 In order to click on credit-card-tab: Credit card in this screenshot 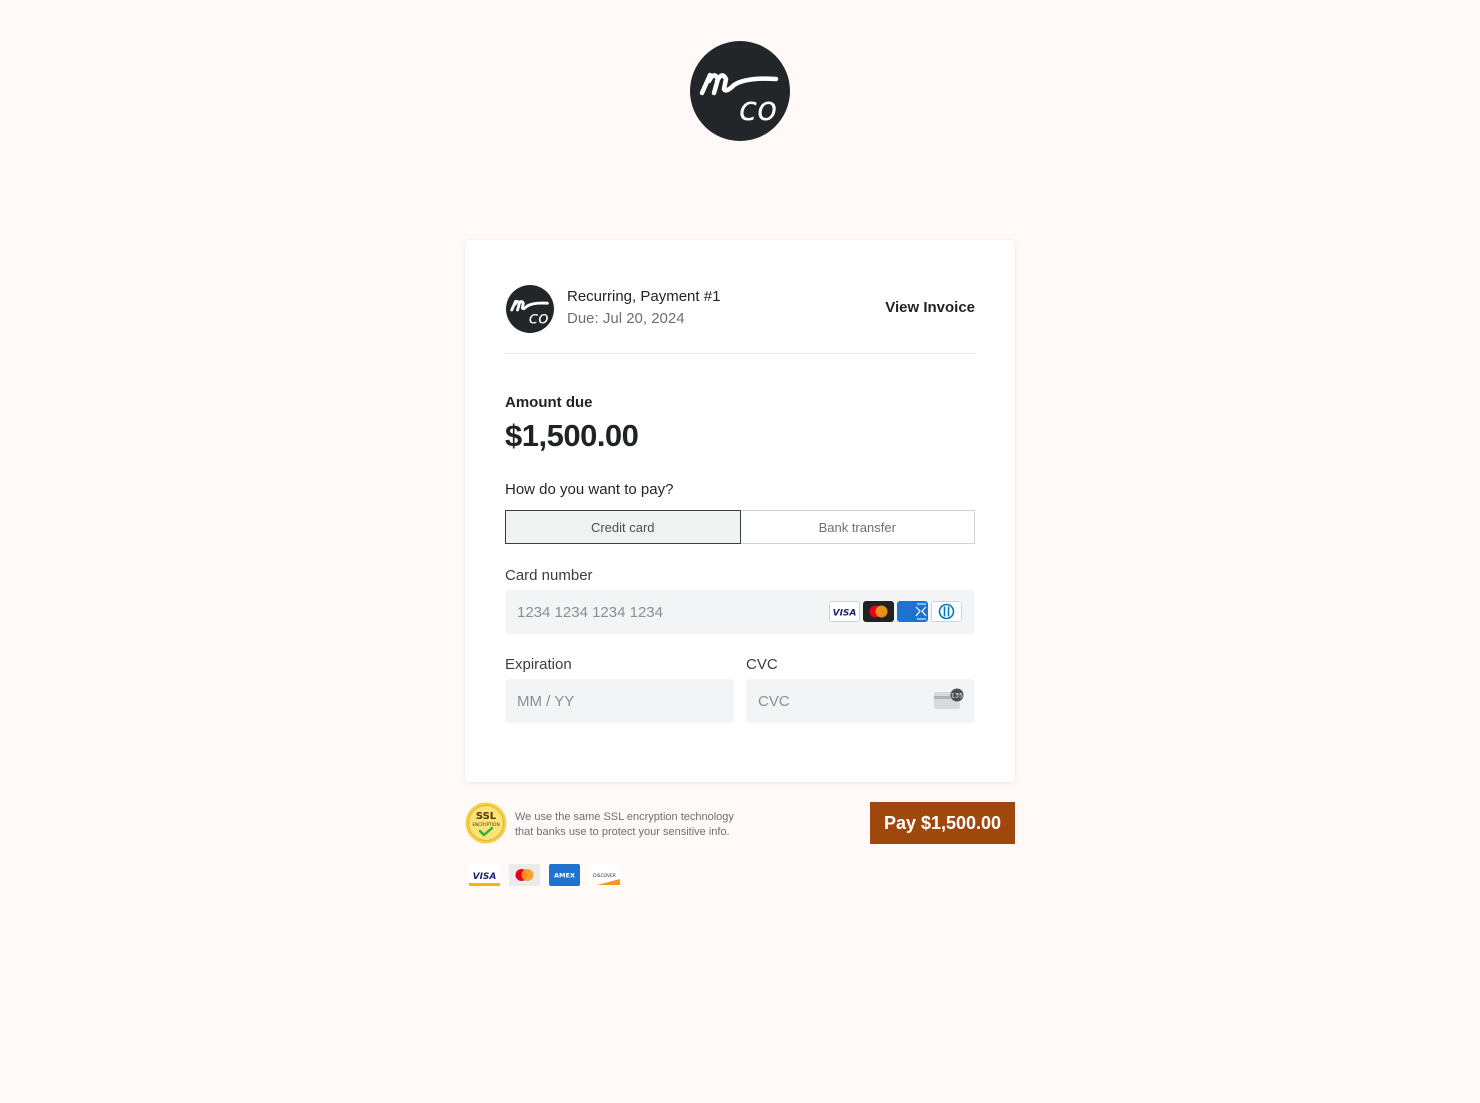, I will do `click(623, 527)`.